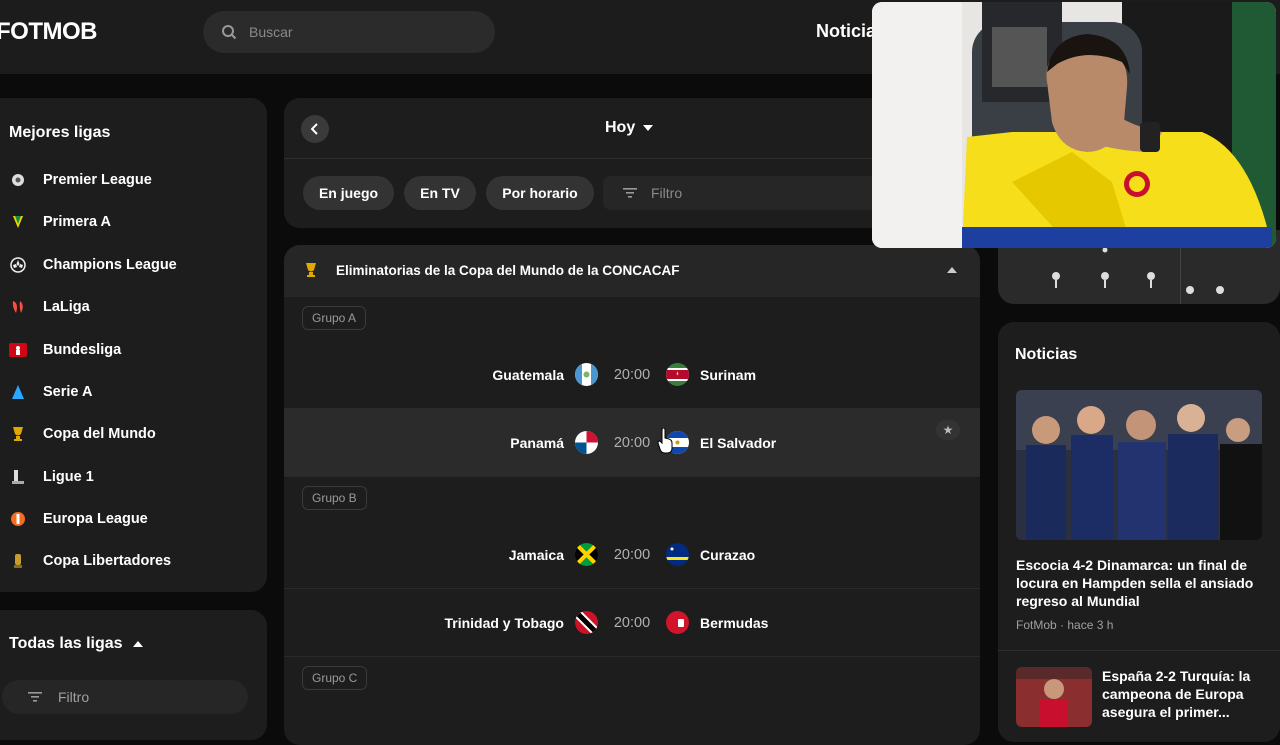 This screenshot has width=1280, height=745. Describe the element at coordinates (620, 127) in the screenshot. I see `date-label: Hoy` at that location.